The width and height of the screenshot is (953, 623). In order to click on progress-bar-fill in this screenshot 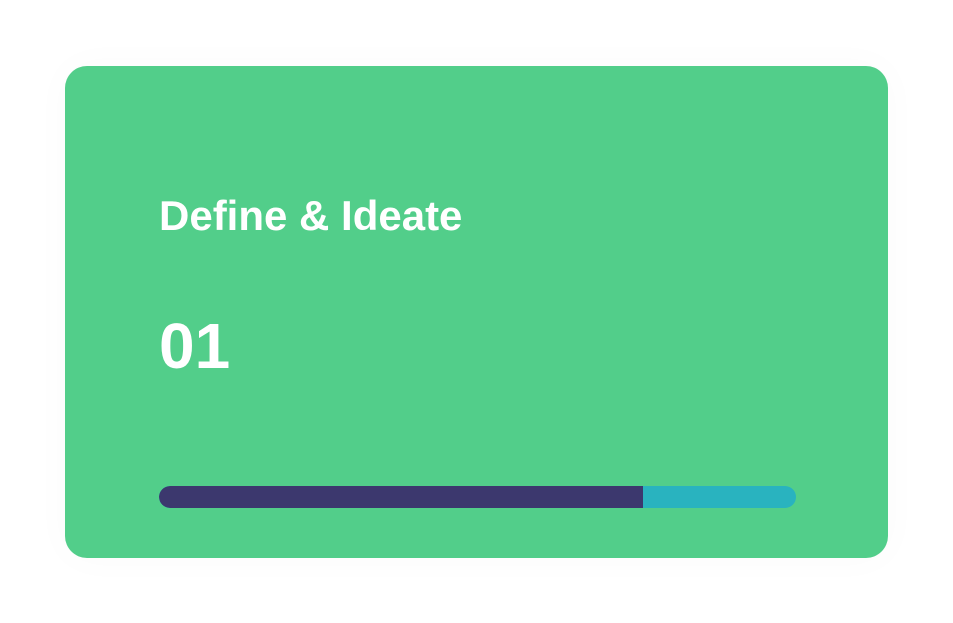, I will do `click(401, 497)`.